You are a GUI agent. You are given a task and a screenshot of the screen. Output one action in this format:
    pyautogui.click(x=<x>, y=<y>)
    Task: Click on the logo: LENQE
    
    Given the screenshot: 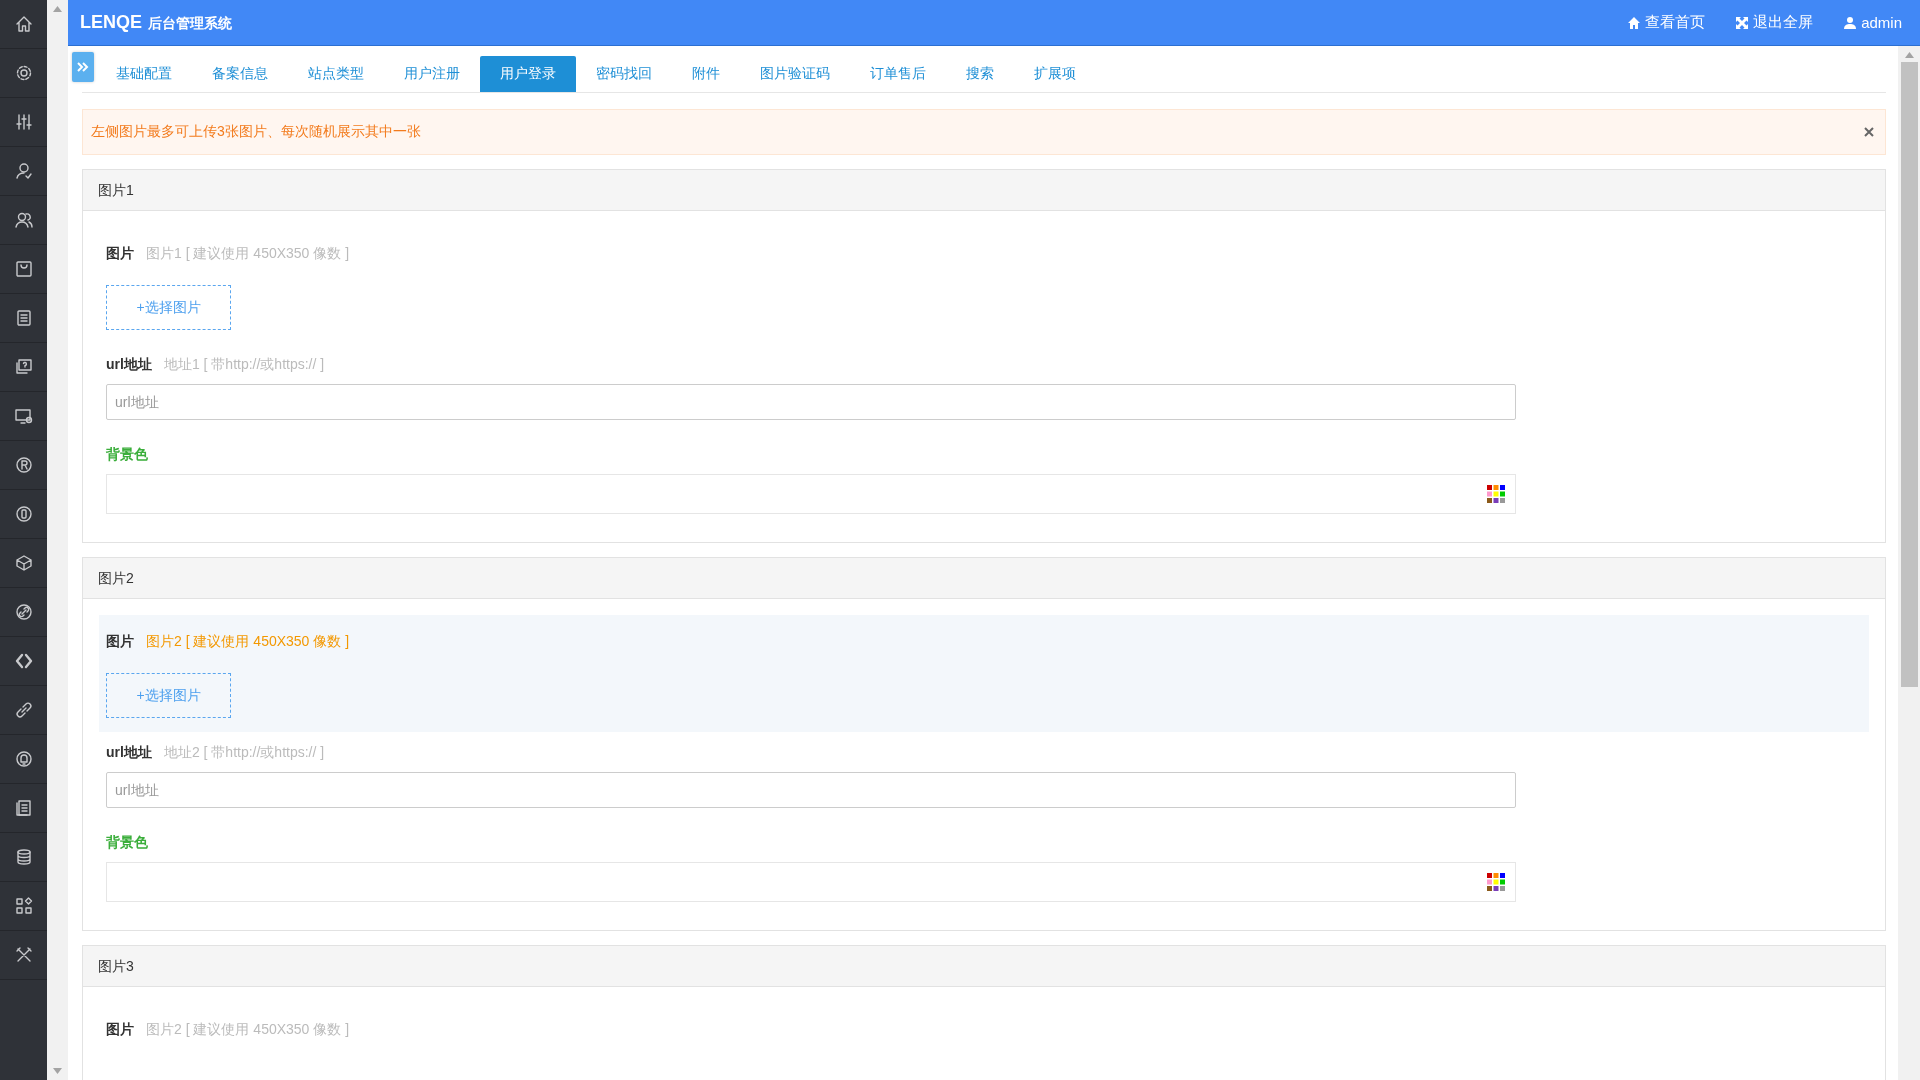 What is the action you would take?
    pyautogui.click(x=111, y=22)
    